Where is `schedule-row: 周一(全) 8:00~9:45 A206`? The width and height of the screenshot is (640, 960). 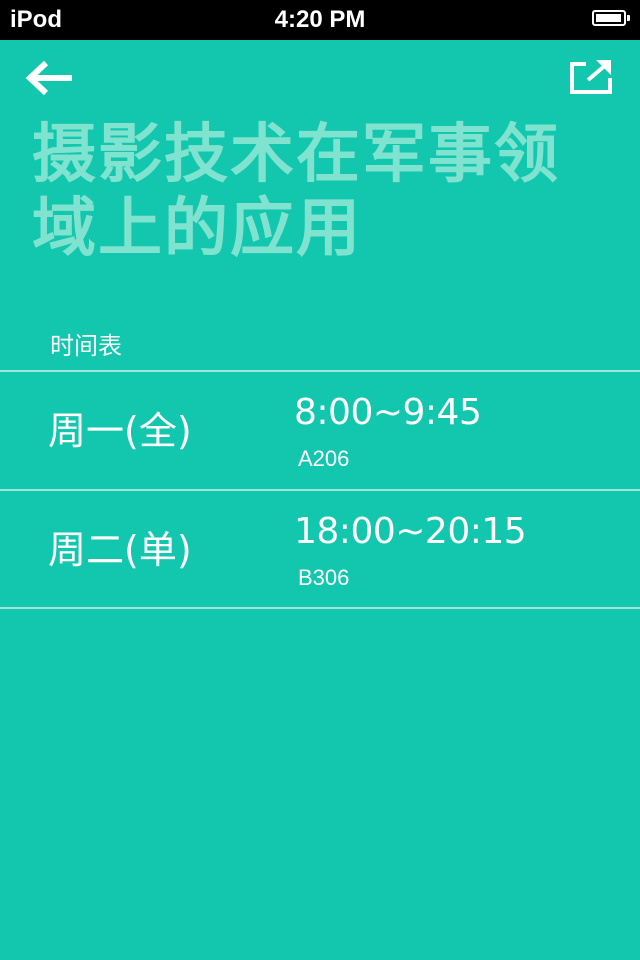 schedule-row: 周一(全) 8:00~9:45 A206 is located at coordinates (320, 431).